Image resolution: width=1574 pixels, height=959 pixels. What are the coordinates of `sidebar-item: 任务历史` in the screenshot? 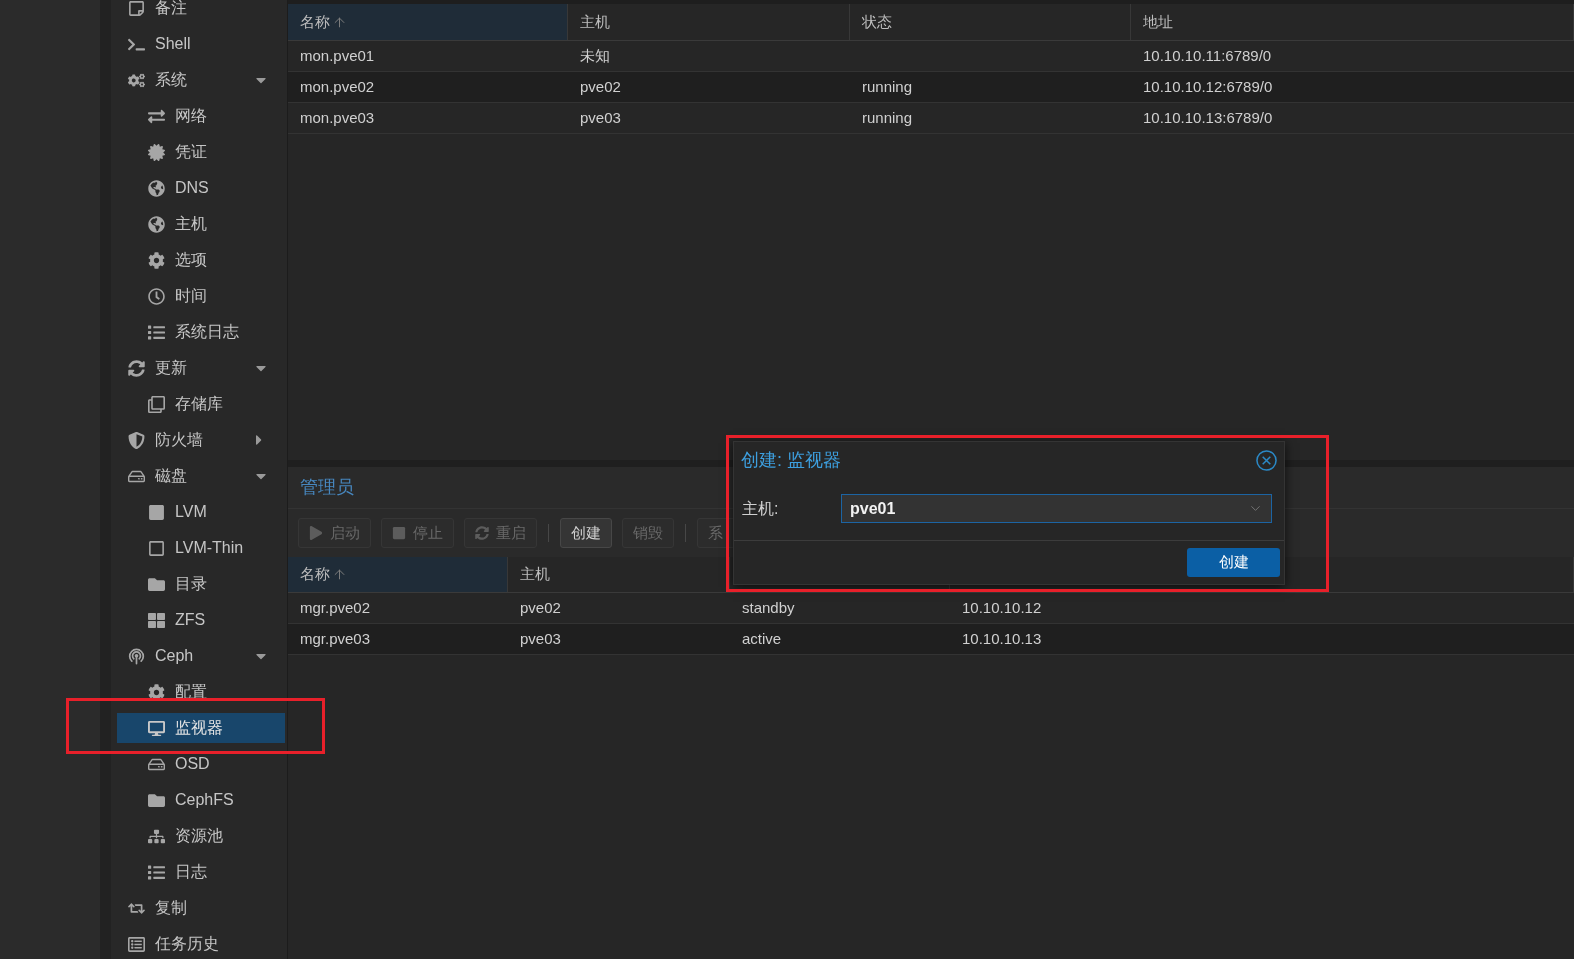 It's located at (201, 944).